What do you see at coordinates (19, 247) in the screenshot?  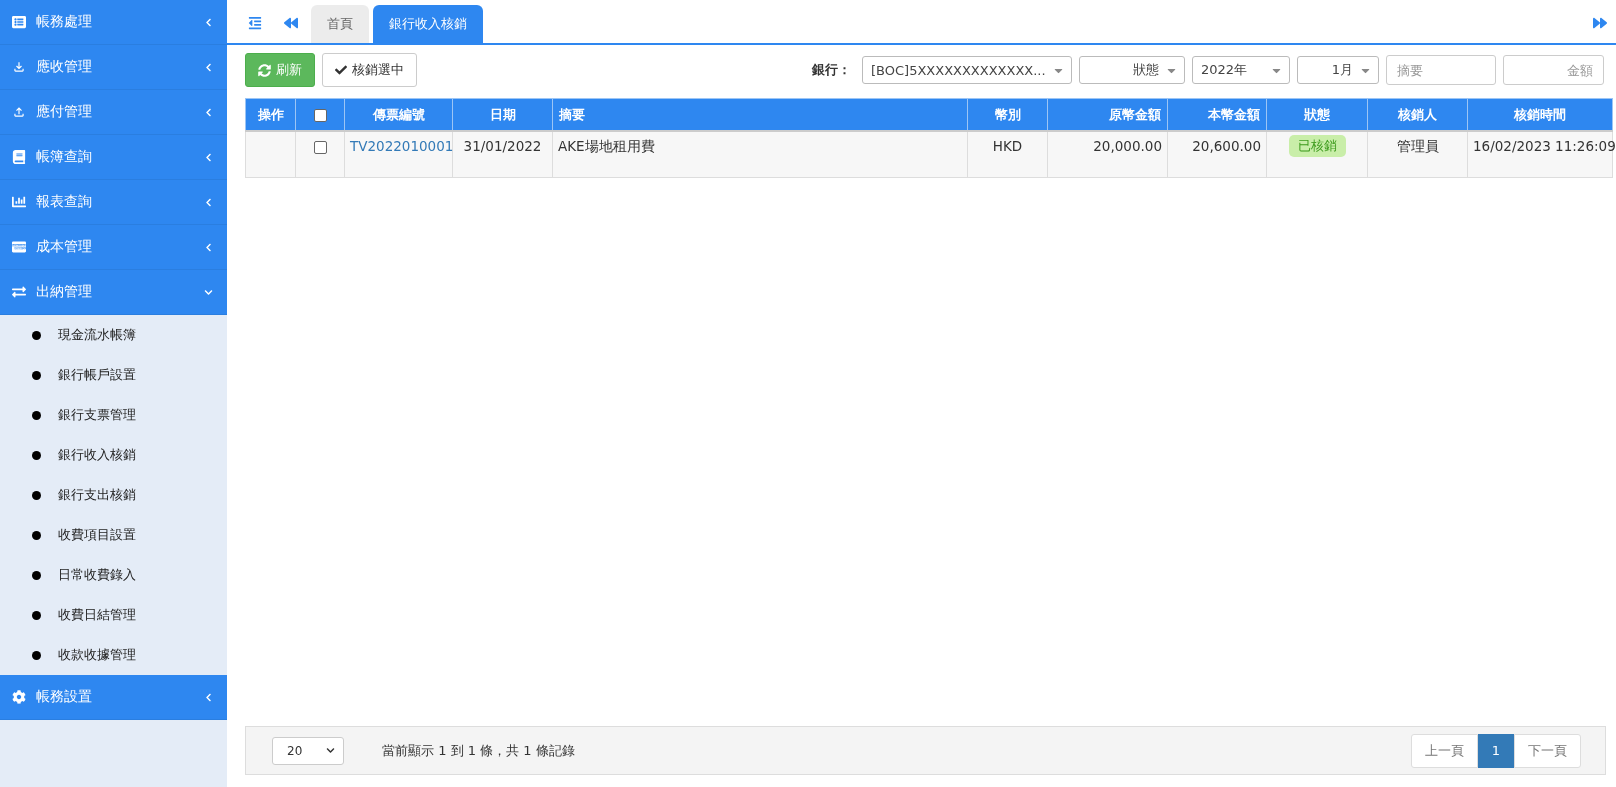 I see `card-icon` at bounding box center [19, 247].